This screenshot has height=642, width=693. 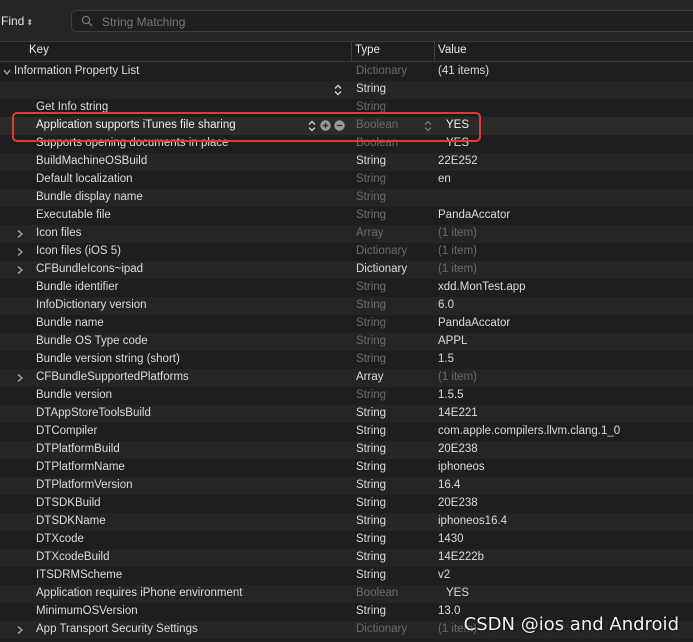 I want to click on row-value: xdd.MonTest.app, so click(x=563, y=287).